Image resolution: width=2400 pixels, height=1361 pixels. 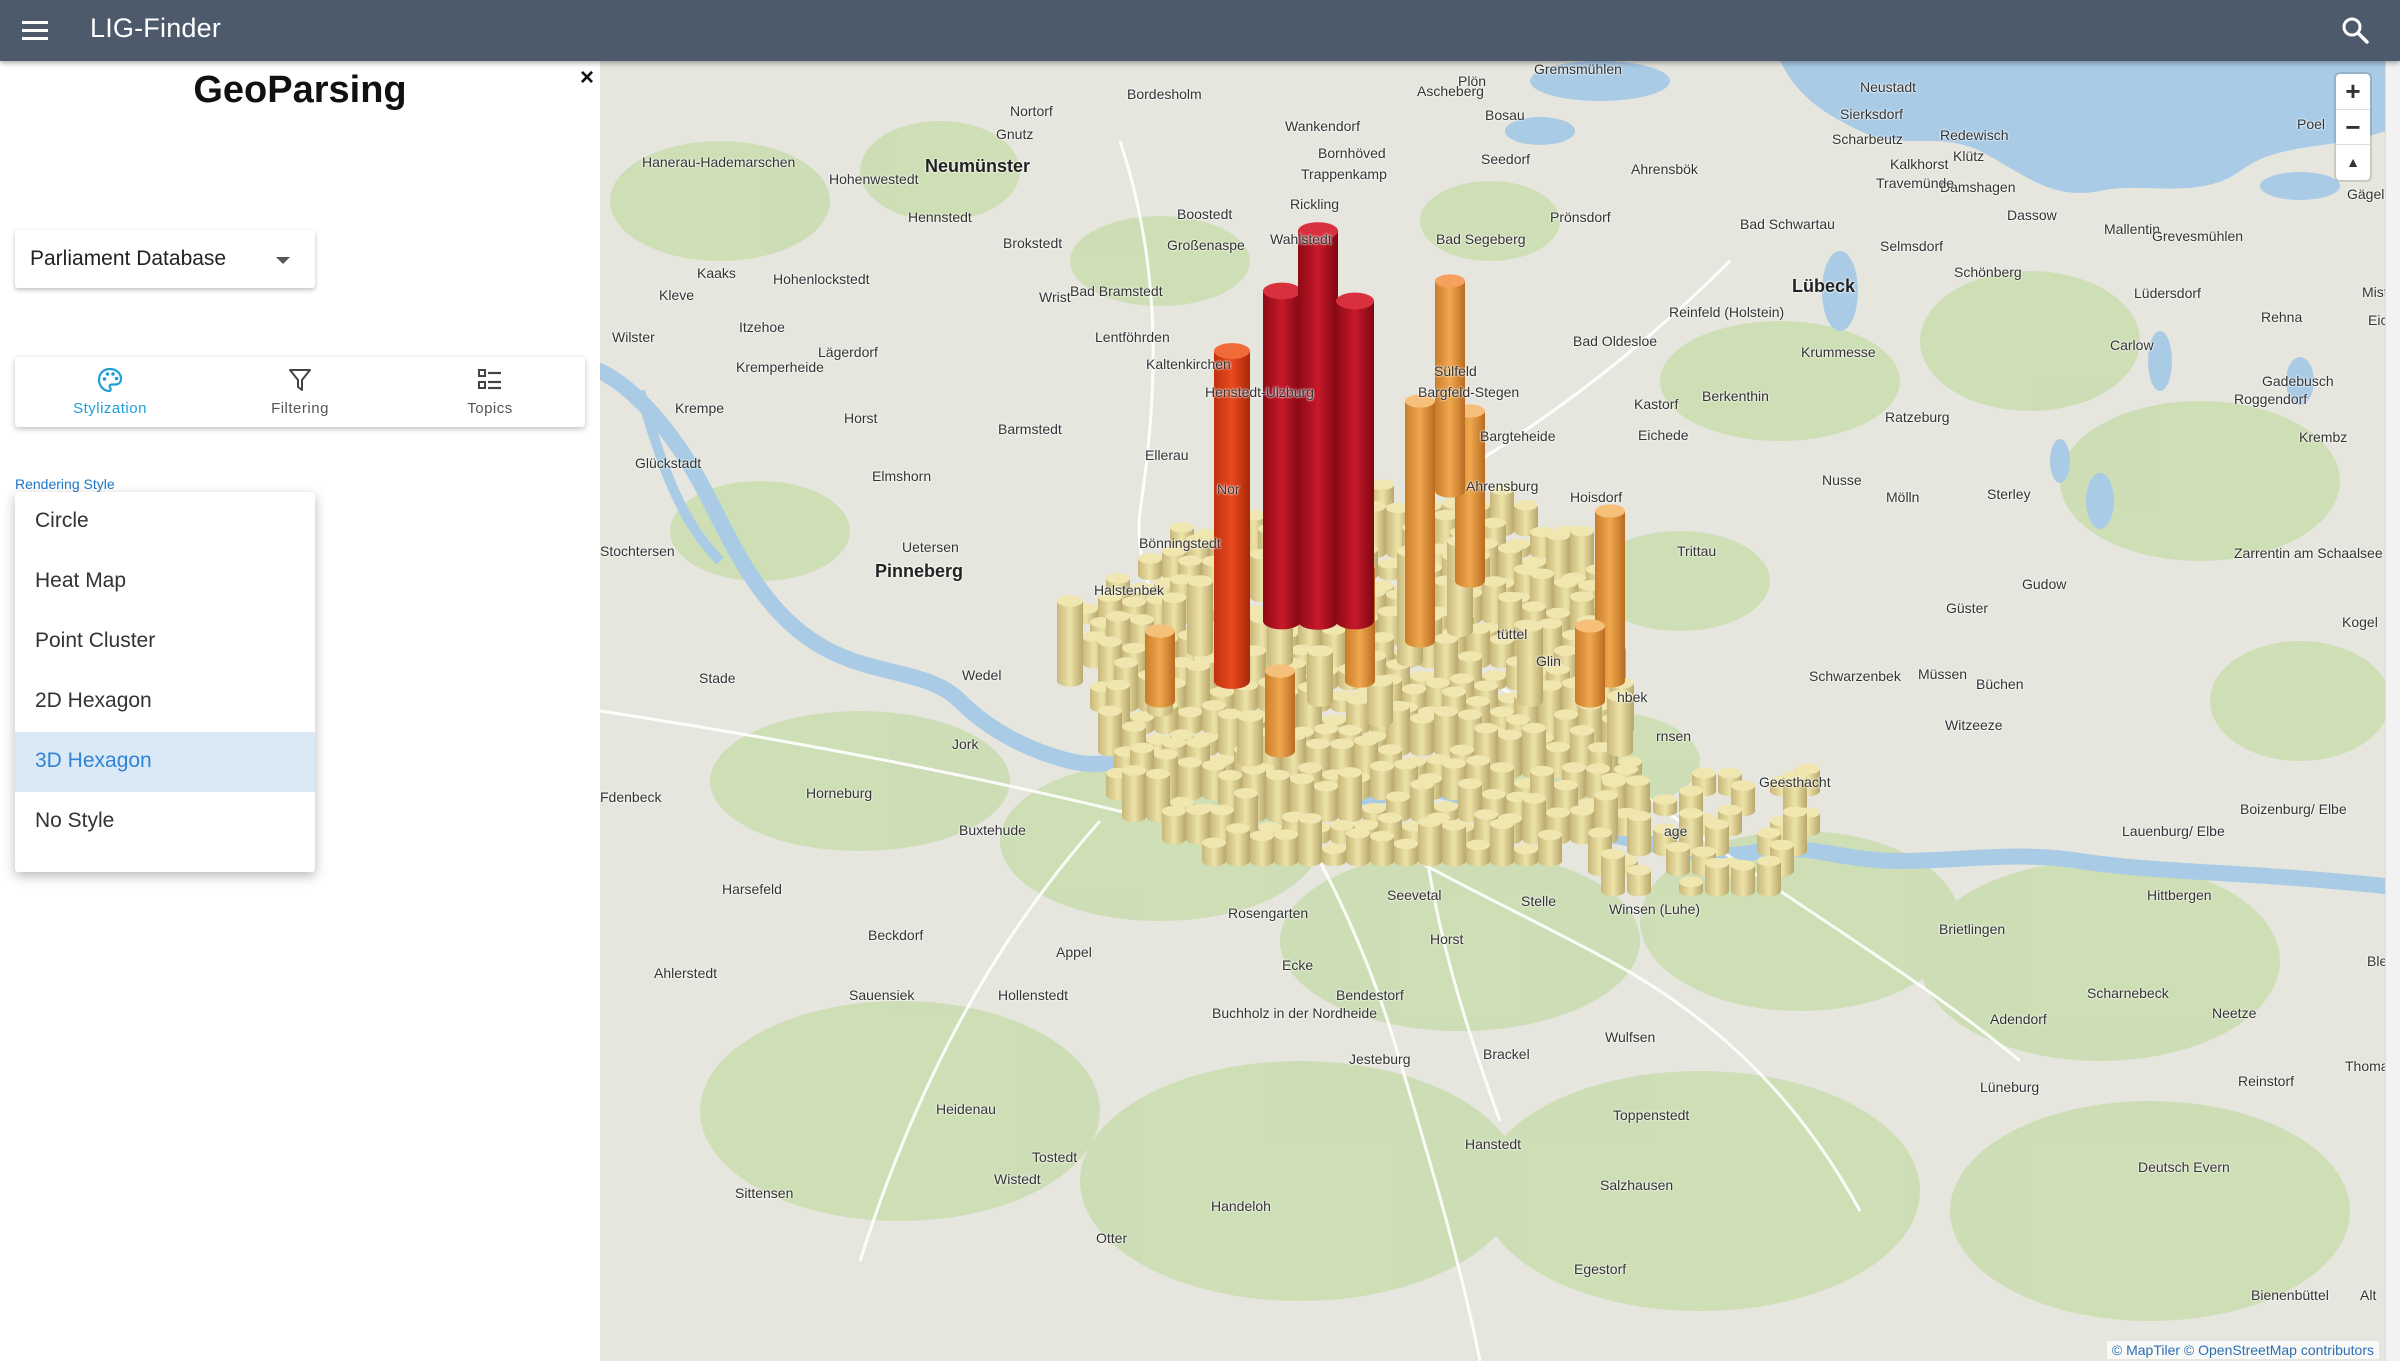 I want to click on place-label: Sülfeld, so click(x=1455, y=371).